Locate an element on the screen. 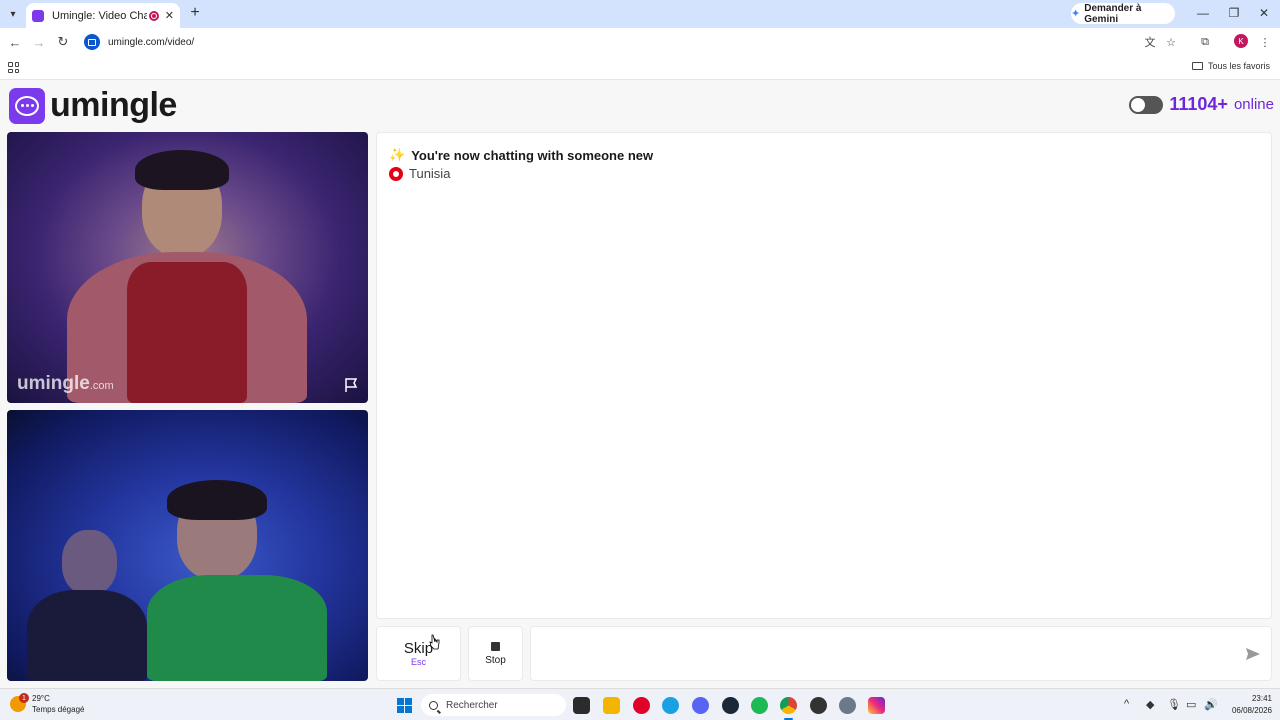 This screenshot has width=1280, height=720. taskbar-search-label: Rechercher is located at coordinates (472, 705).